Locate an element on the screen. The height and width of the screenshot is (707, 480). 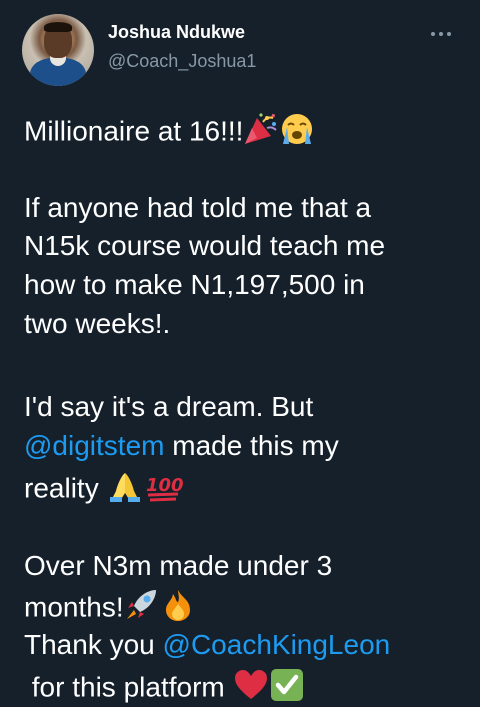
mention-link: @digitstem is located at coordinates (94, 445).